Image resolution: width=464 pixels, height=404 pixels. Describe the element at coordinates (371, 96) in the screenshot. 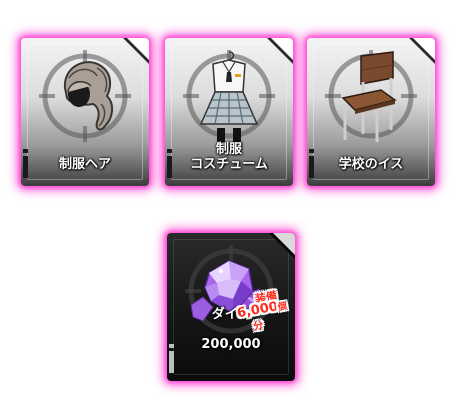

I see `school-chair-icon` at that location.